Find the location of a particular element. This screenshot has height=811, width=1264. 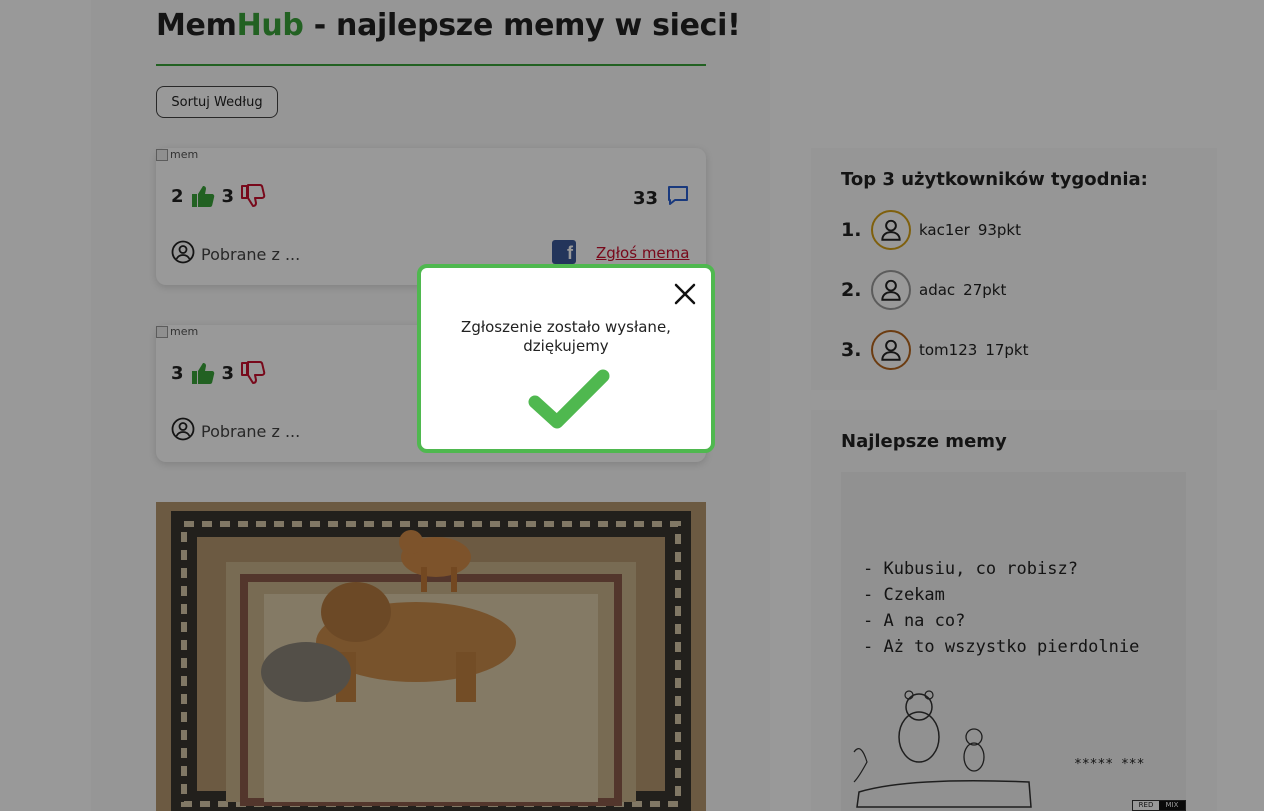

modal-message-line2: dziękujemy is located at coordinates (566, 346).